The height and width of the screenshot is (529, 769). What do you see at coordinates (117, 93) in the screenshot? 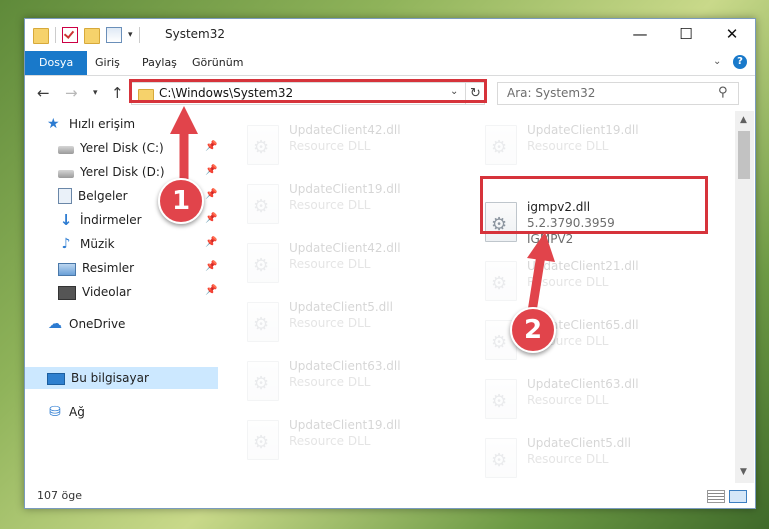
I see `up-arrow-icon: ↑` at bounding box center [117, 93].